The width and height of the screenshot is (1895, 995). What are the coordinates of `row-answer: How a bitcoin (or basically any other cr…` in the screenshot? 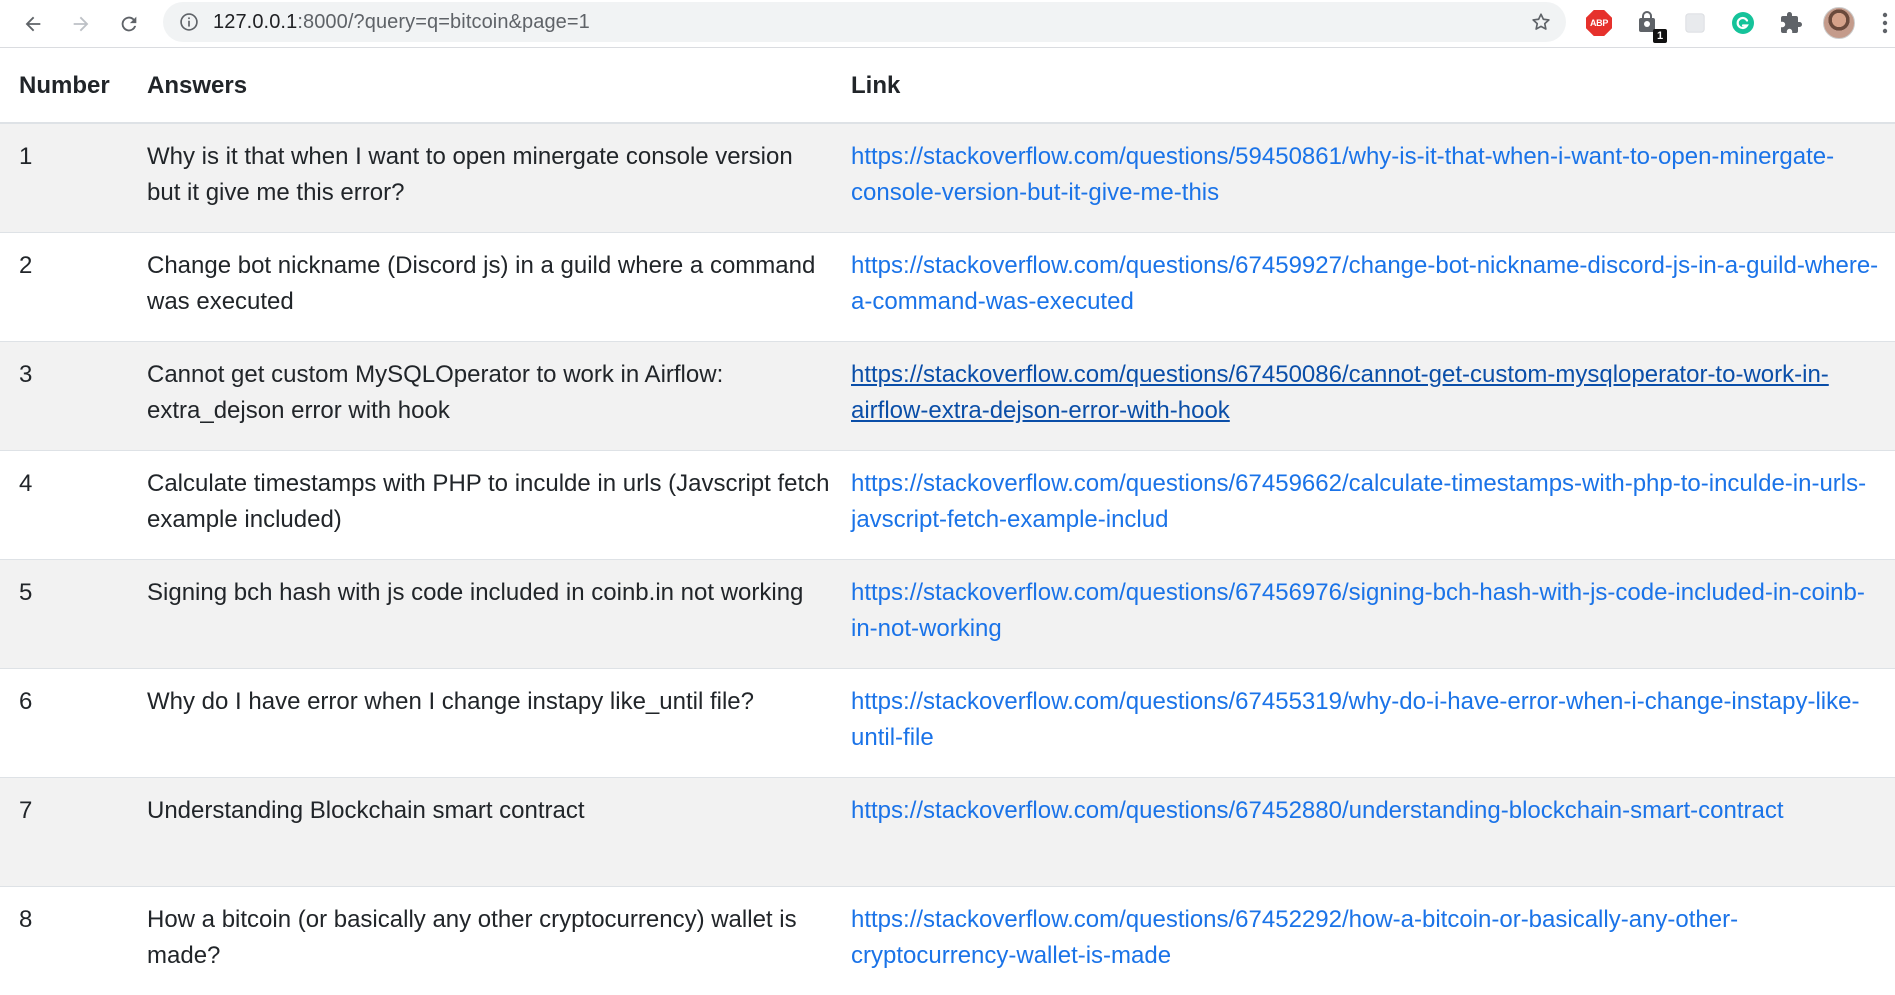 It's located at (472, 937).